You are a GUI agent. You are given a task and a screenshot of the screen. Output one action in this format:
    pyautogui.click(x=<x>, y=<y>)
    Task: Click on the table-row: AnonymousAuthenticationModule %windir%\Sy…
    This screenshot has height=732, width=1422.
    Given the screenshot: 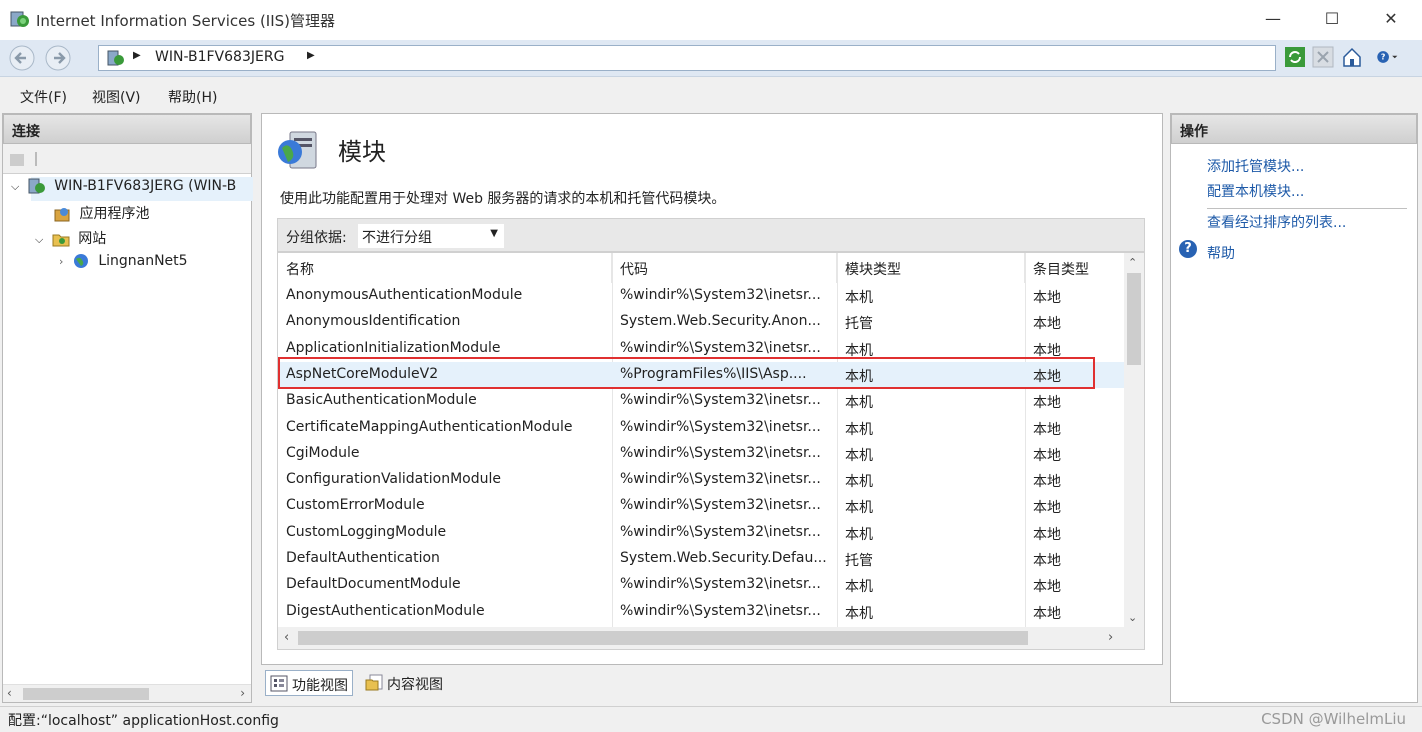 What is the action you would take?
    pyautogui.click(x=702, y=296)
    